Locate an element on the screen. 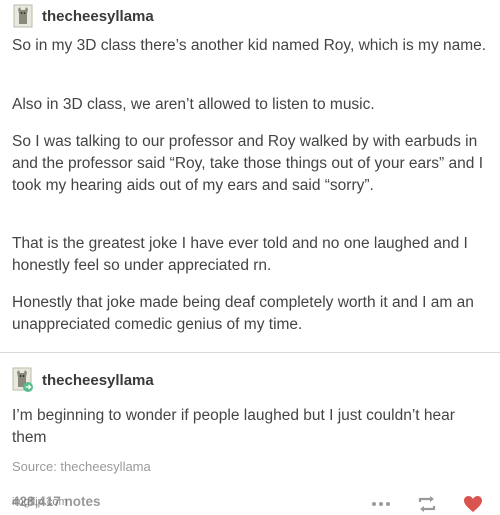 This screenshot has height=515, width=500. more-button is located at coordinates (381, 504).